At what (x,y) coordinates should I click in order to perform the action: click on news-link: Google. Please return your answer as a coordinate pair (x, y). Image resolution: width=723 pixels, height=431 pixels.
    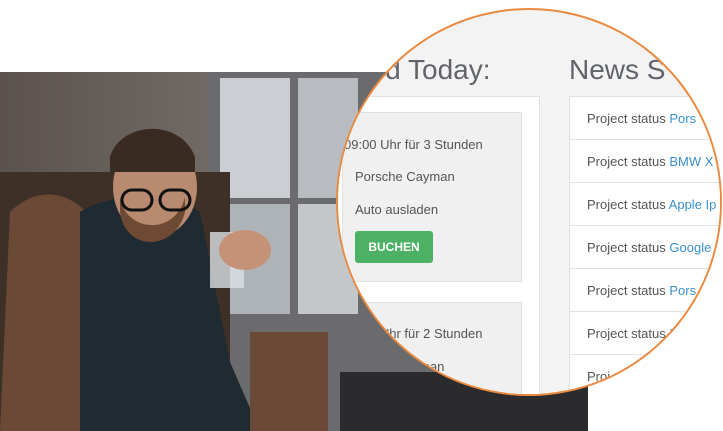
    Looking at the image, I should click on (690, 247).